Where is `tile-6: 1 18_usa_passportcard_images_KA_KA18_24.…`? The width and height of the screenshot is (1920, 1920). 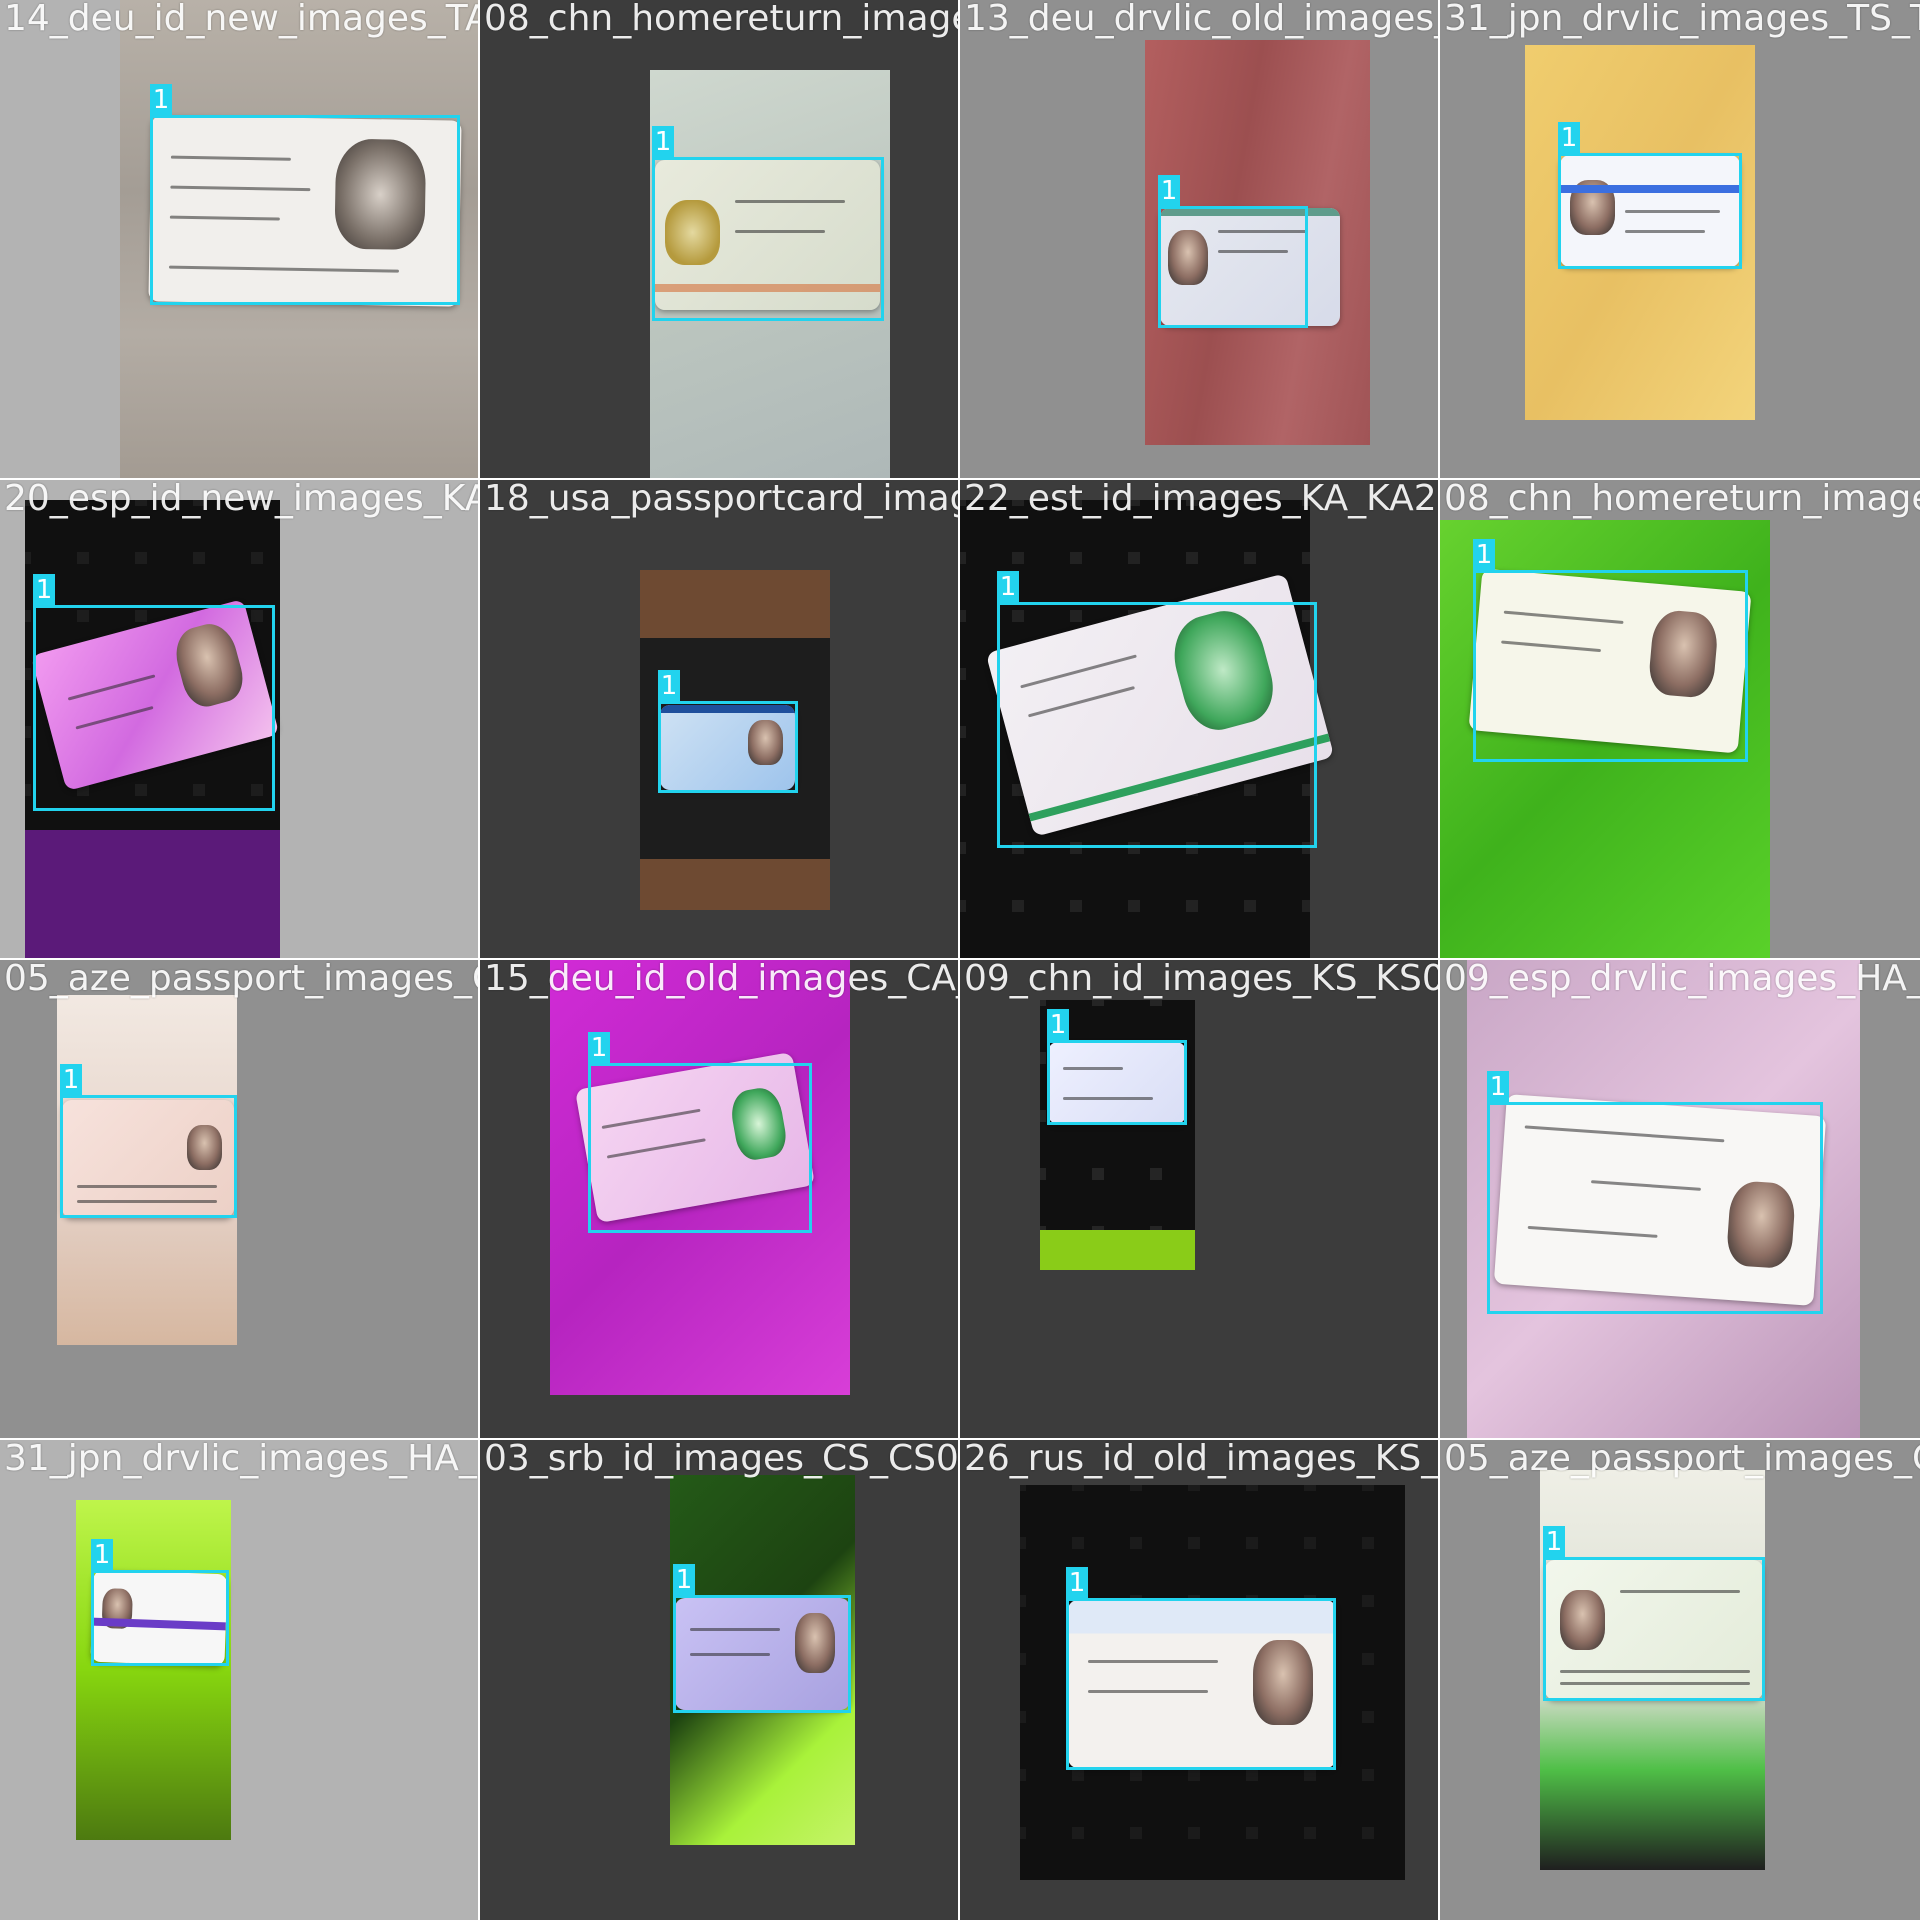
tile-6: 1 18_usa_passportcard_images_KA_KA18_24.… is located at coordinates (720, 720).